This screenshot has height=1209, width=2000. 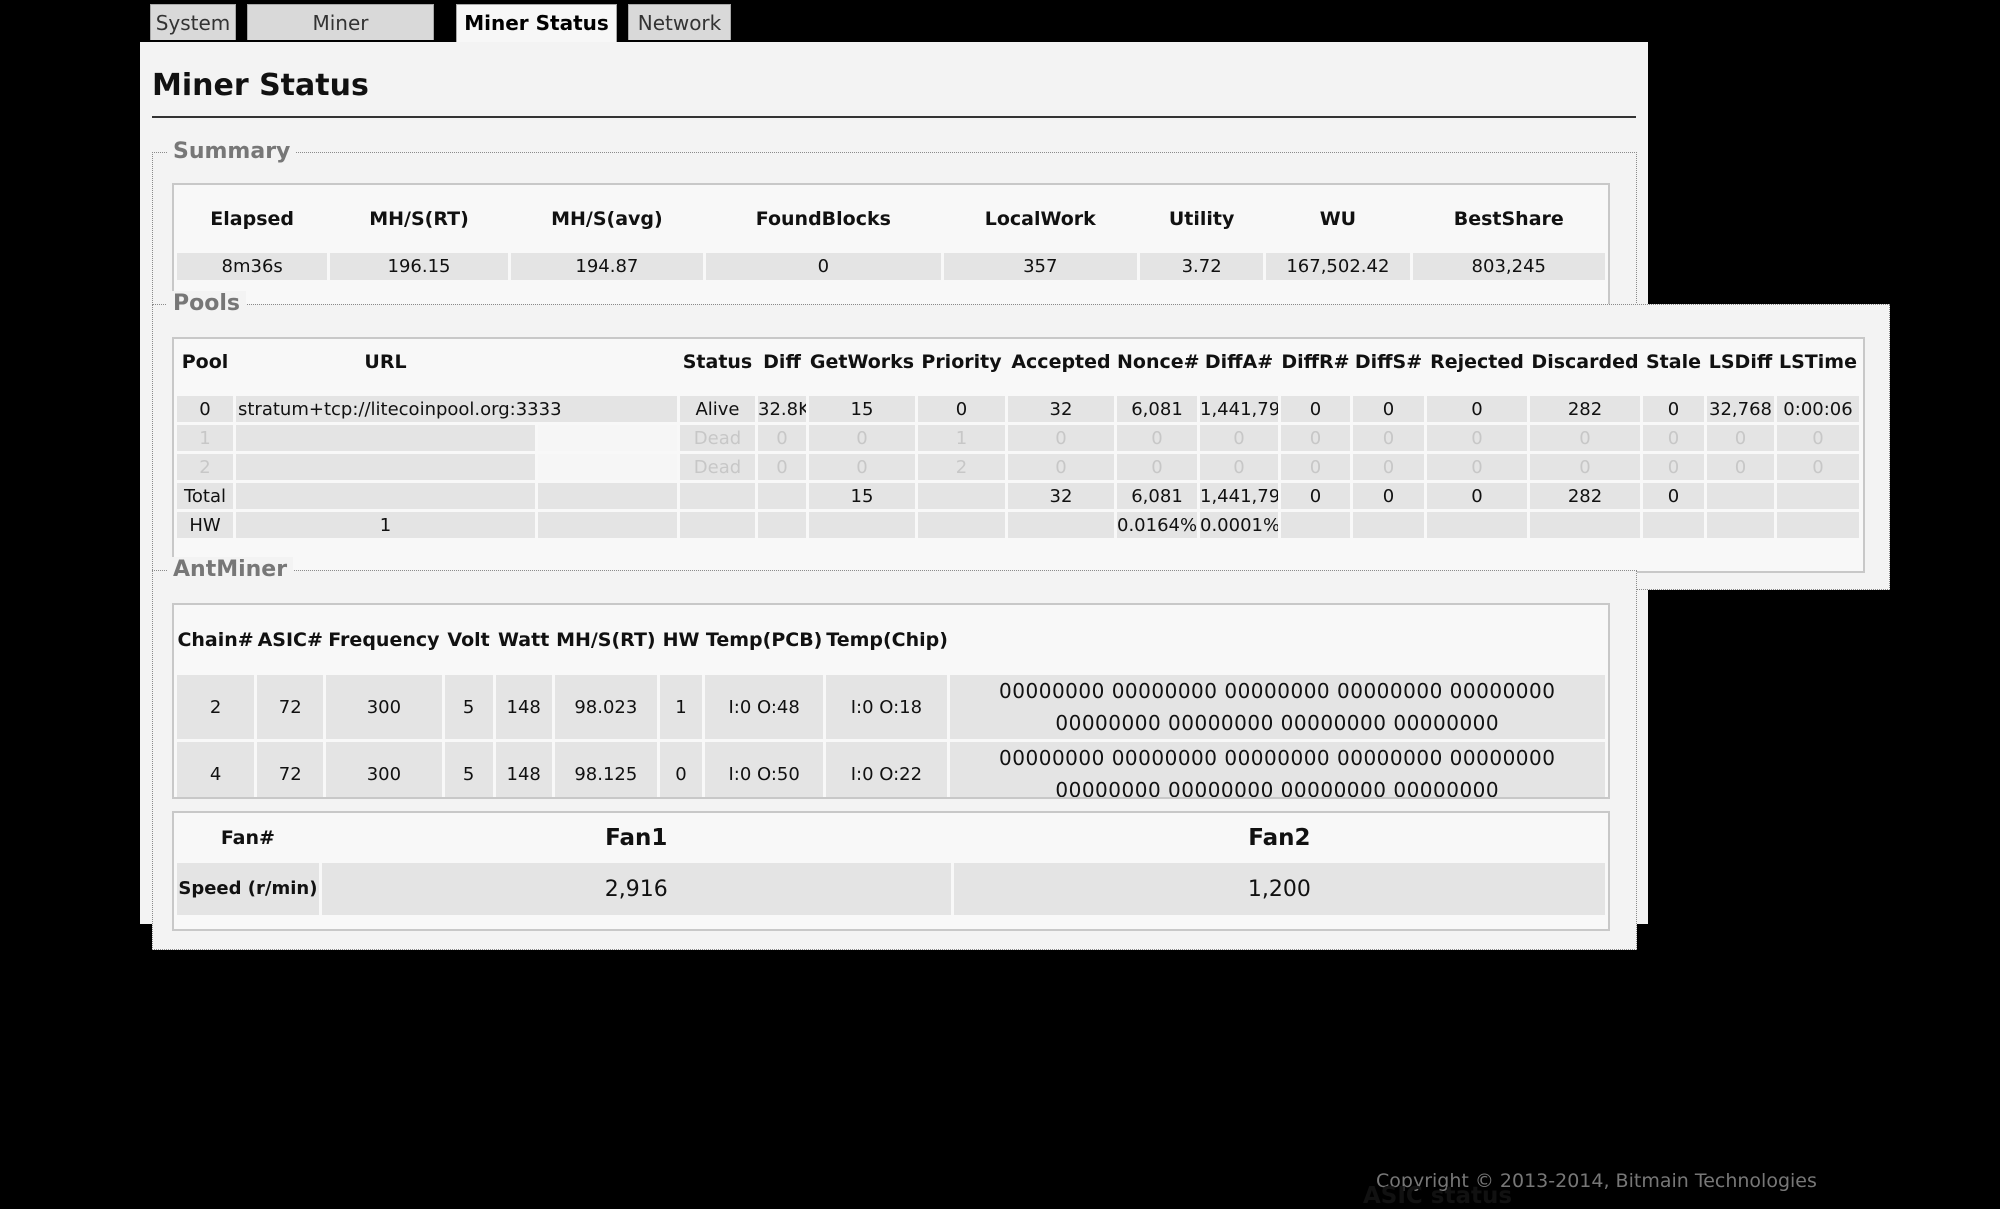 What do you see at coordinates (823, 219) in the screenshot?
I see `summary-header: FoundBlocks` at bounding box center [823, 219].